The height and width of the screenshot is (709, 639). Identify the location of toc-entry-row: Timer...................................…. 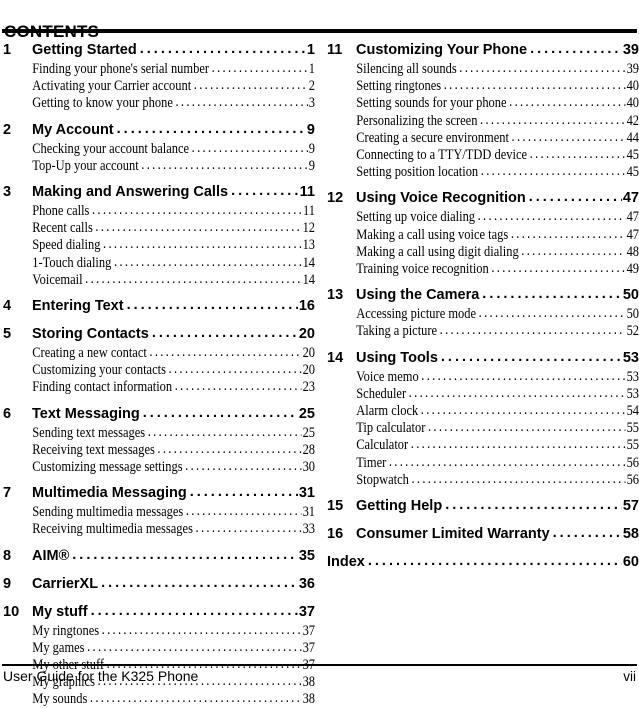
(483, 463).